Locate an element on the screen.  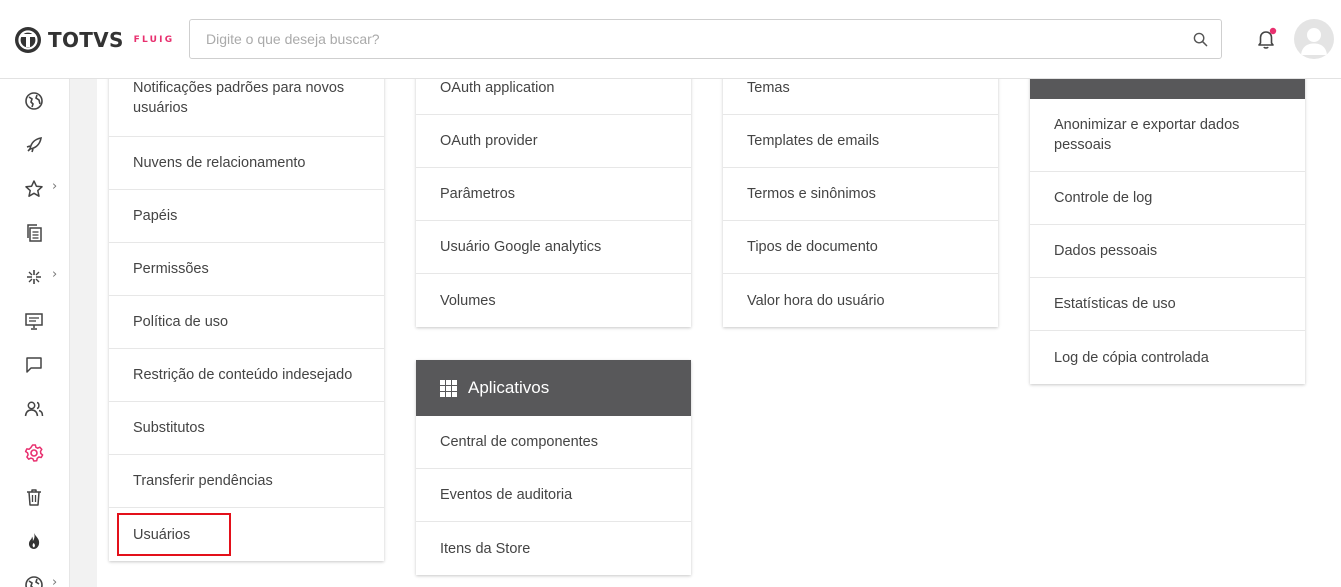
sidebar-item-dashboard is located at coordinates (35, 322).